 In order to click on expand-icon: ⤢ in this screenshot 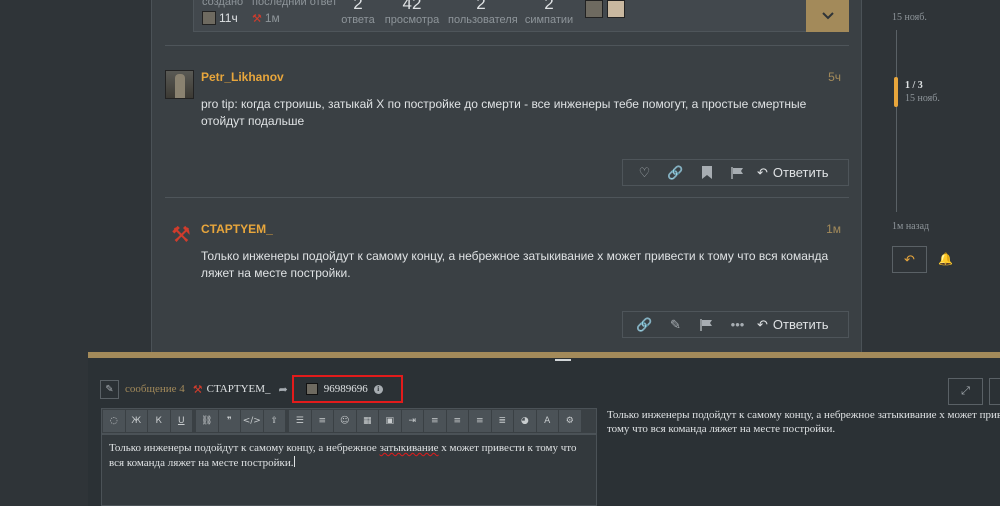, I will do `click(965, 391)`.